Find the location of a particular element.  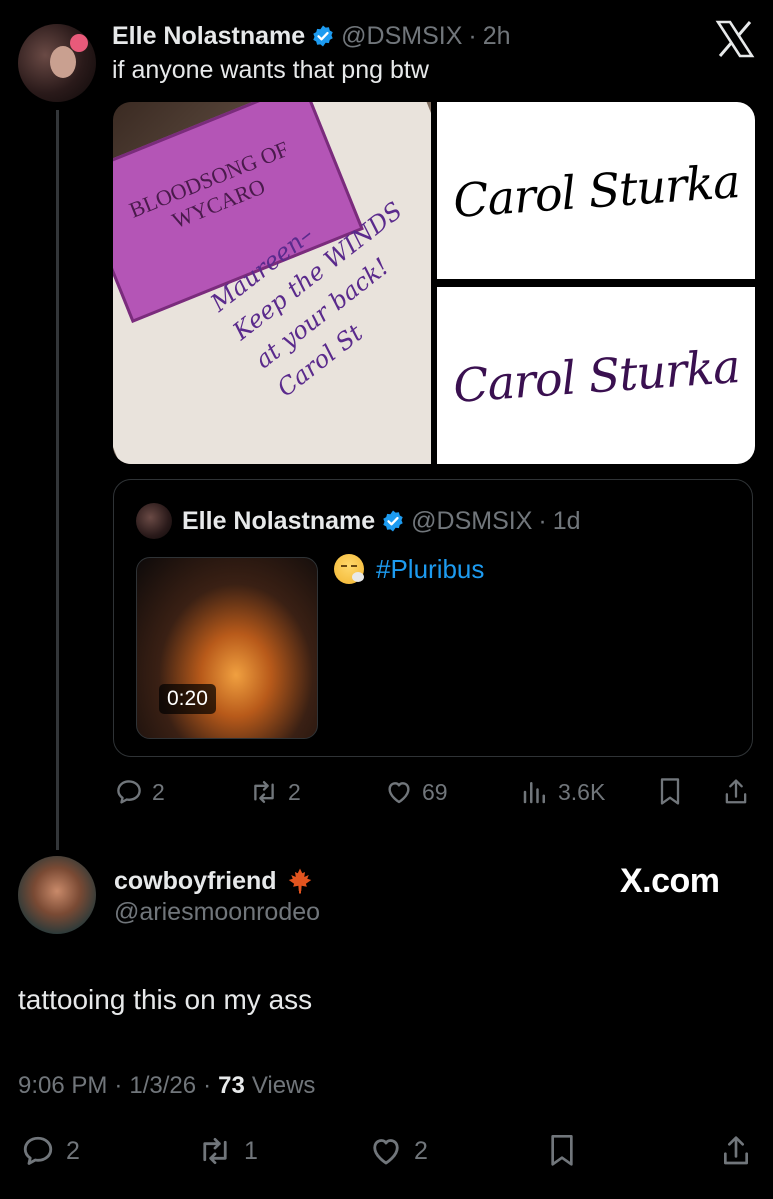

analytics-icon is located at coordinates (535, 792).